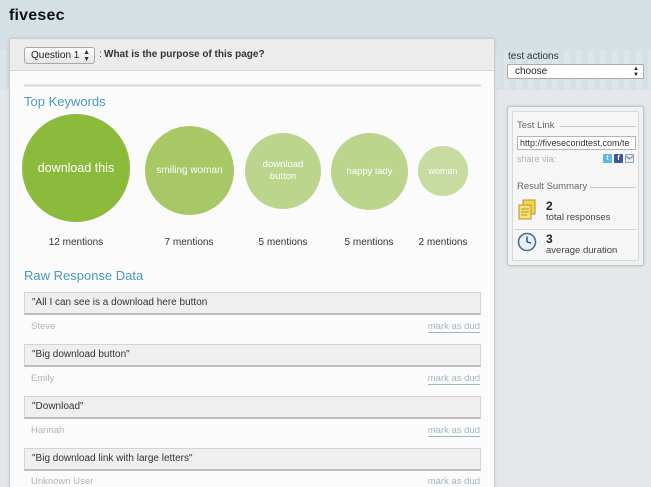 The image size is (651, 487). Describe the element at coordinates (549, 239) in the screenshot. I see `average-duration-value: 3` at that location.